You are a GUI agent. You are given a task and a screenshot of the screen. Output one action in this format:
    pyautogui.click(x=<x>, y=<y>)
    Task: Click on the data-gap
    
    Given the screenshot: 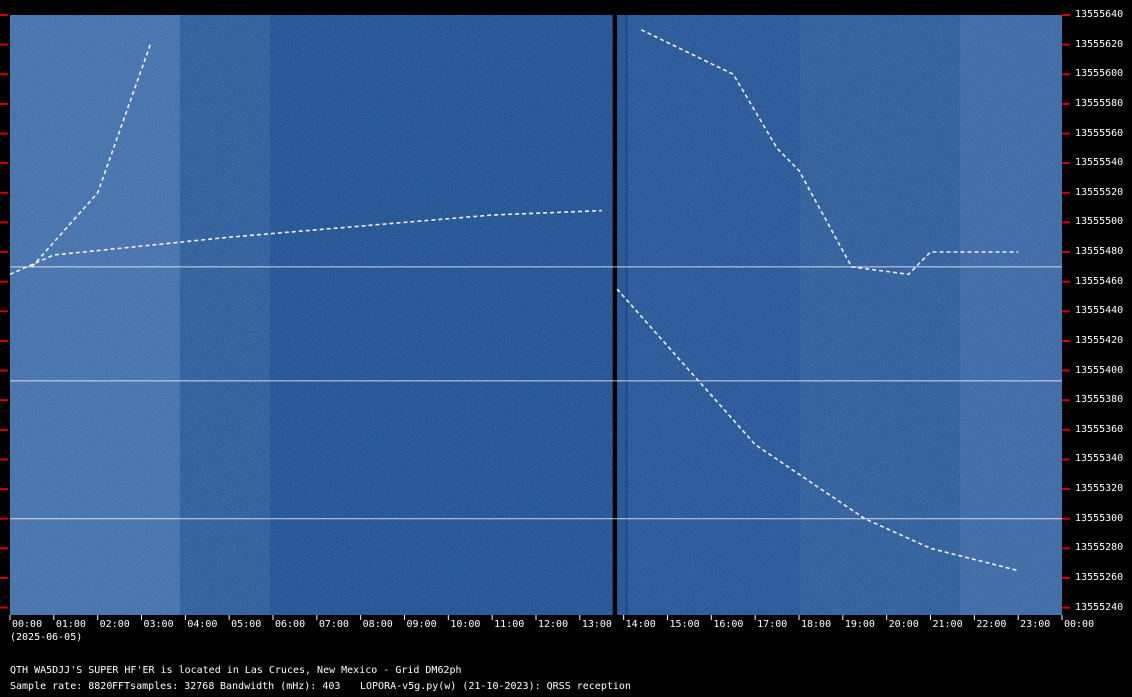 What is the action you would take?
    pyautogui.click(x=615, y=315)
    